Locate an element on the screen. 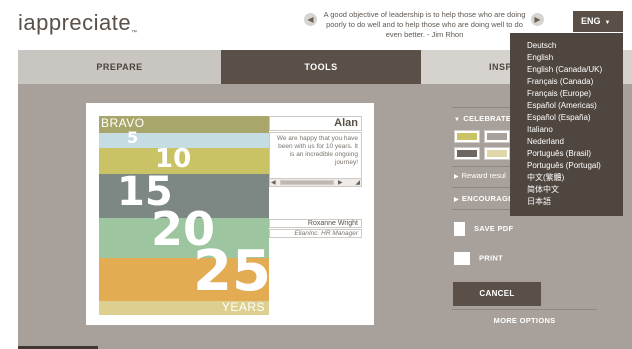 The width and height of the screenshot is (632, 349). signer-name-field: Roxanne Wright is located at coordinates (315, 223).